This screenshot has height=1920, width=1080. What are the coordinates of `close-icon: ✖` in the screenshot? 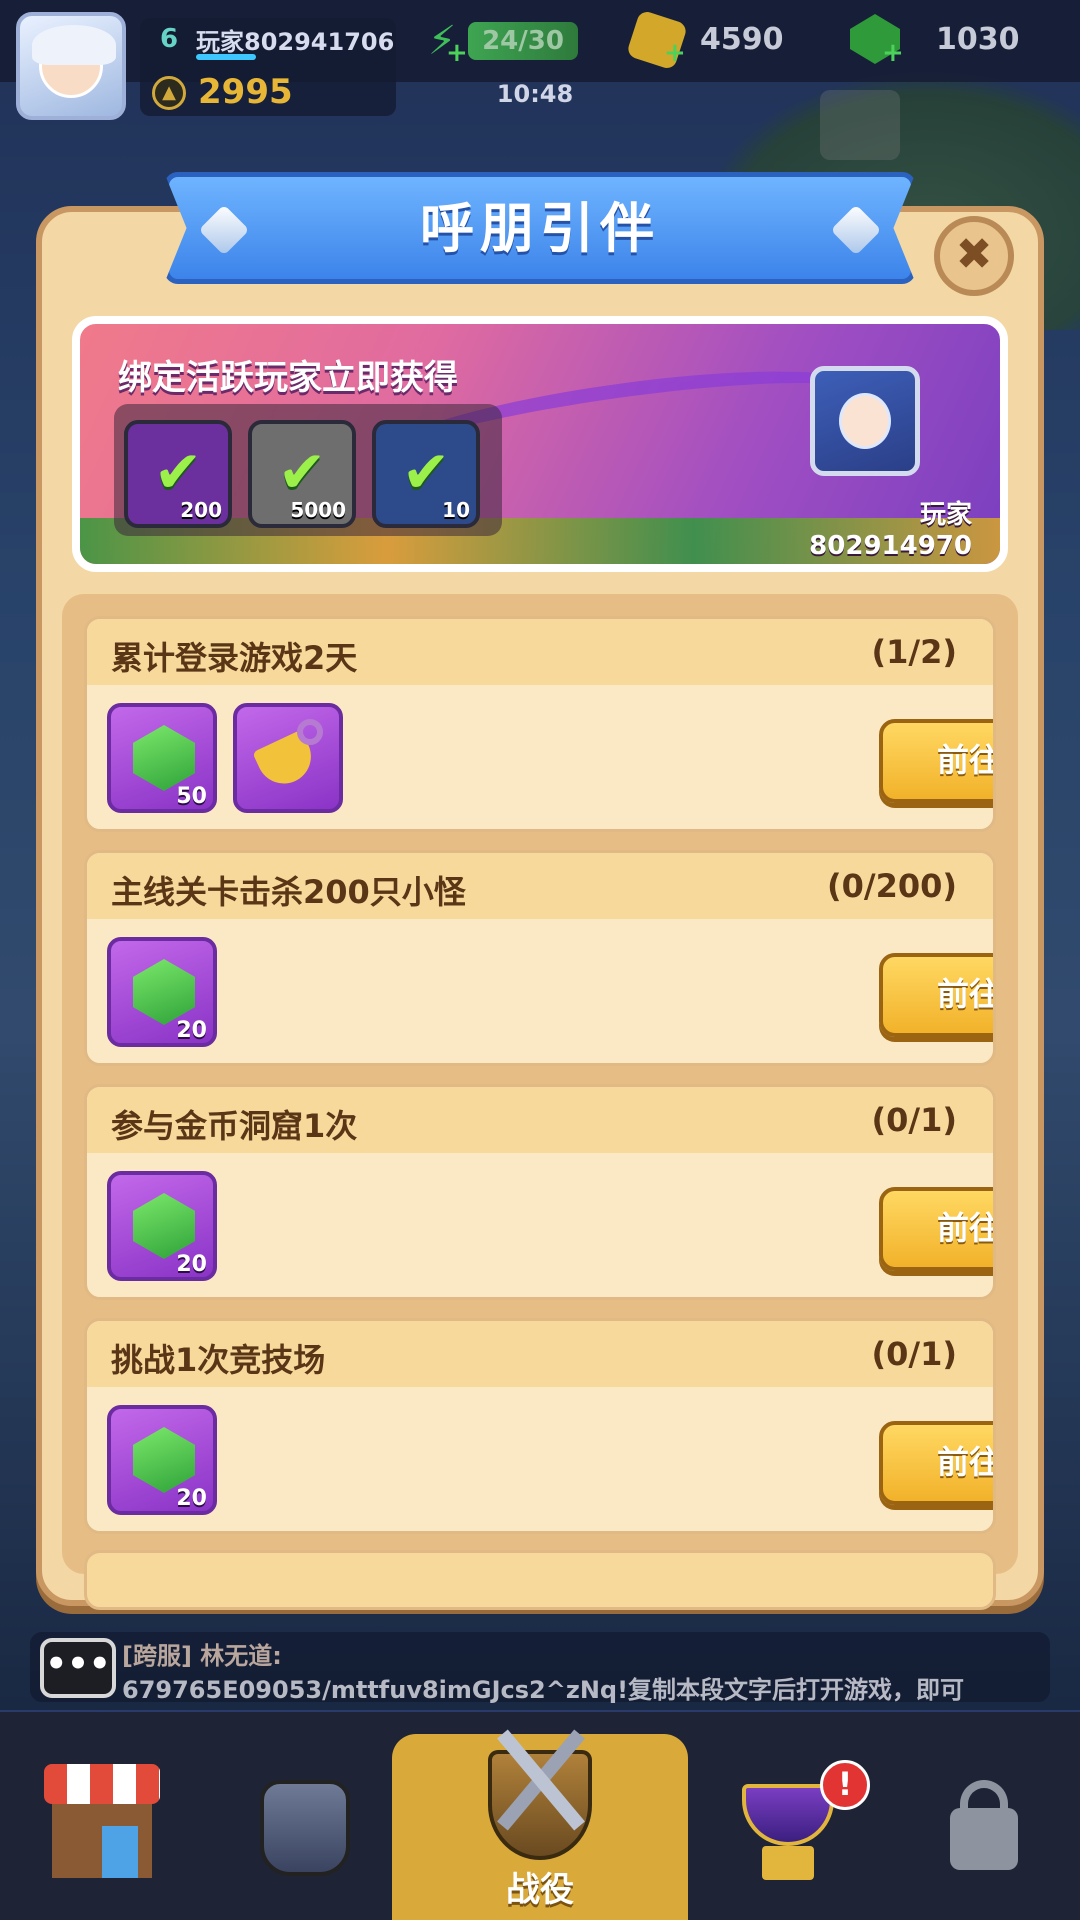 It's located at (974, 254).